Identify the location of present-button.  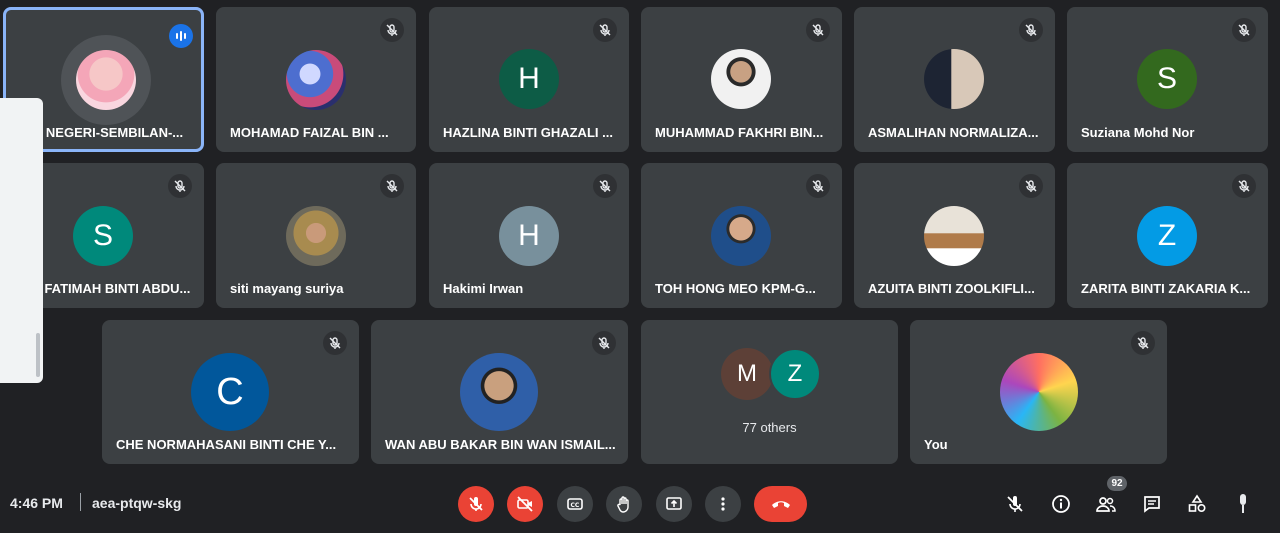
(674, 504).